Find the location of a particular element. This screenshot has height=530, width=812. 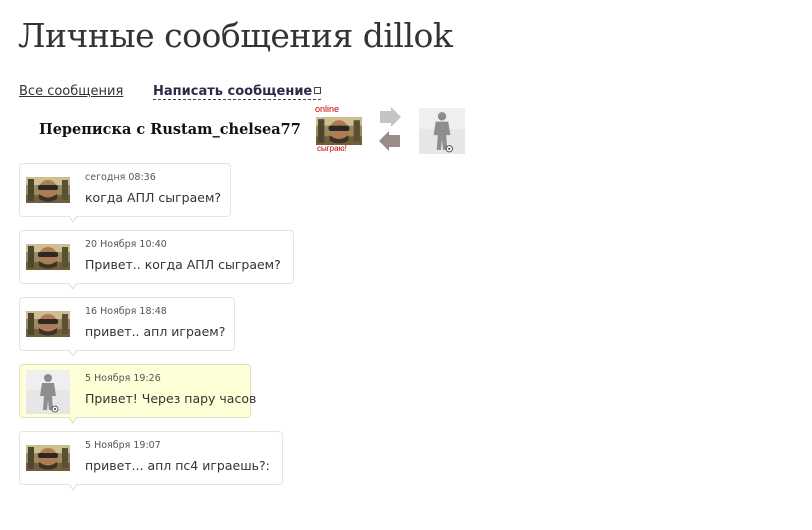

message-text: Привет! Через пару часов is located at coordinates (171, 398).